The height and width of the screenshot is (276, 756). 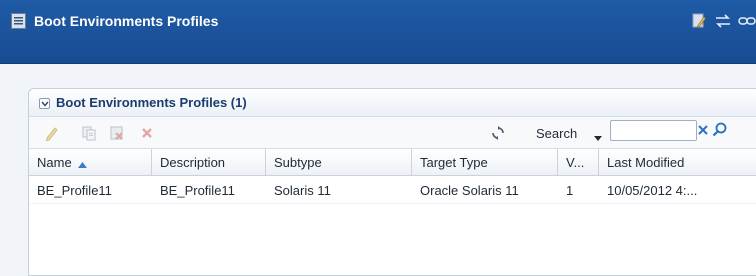 I want to click on panel-header: Boot Environments Profiles (1), so click(x=392, y=103).